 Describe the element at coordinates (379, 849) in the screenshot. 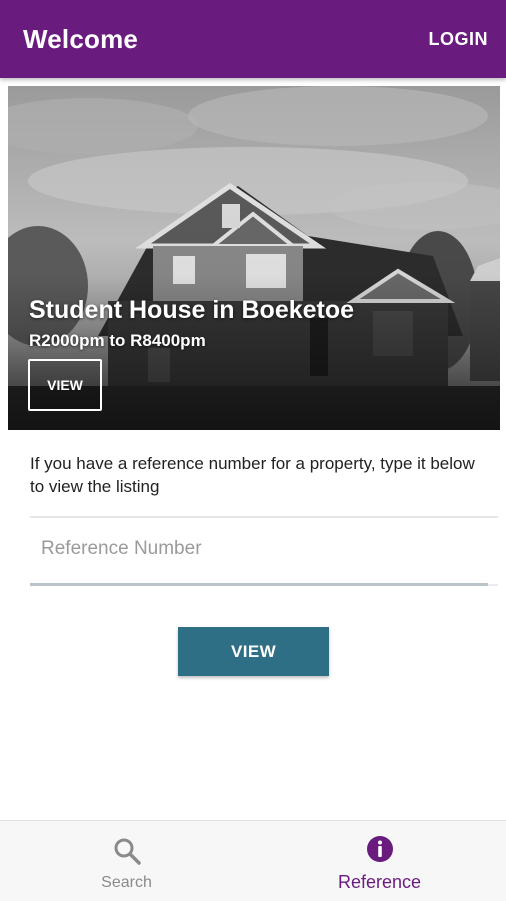

I see `info-icon` at that location.